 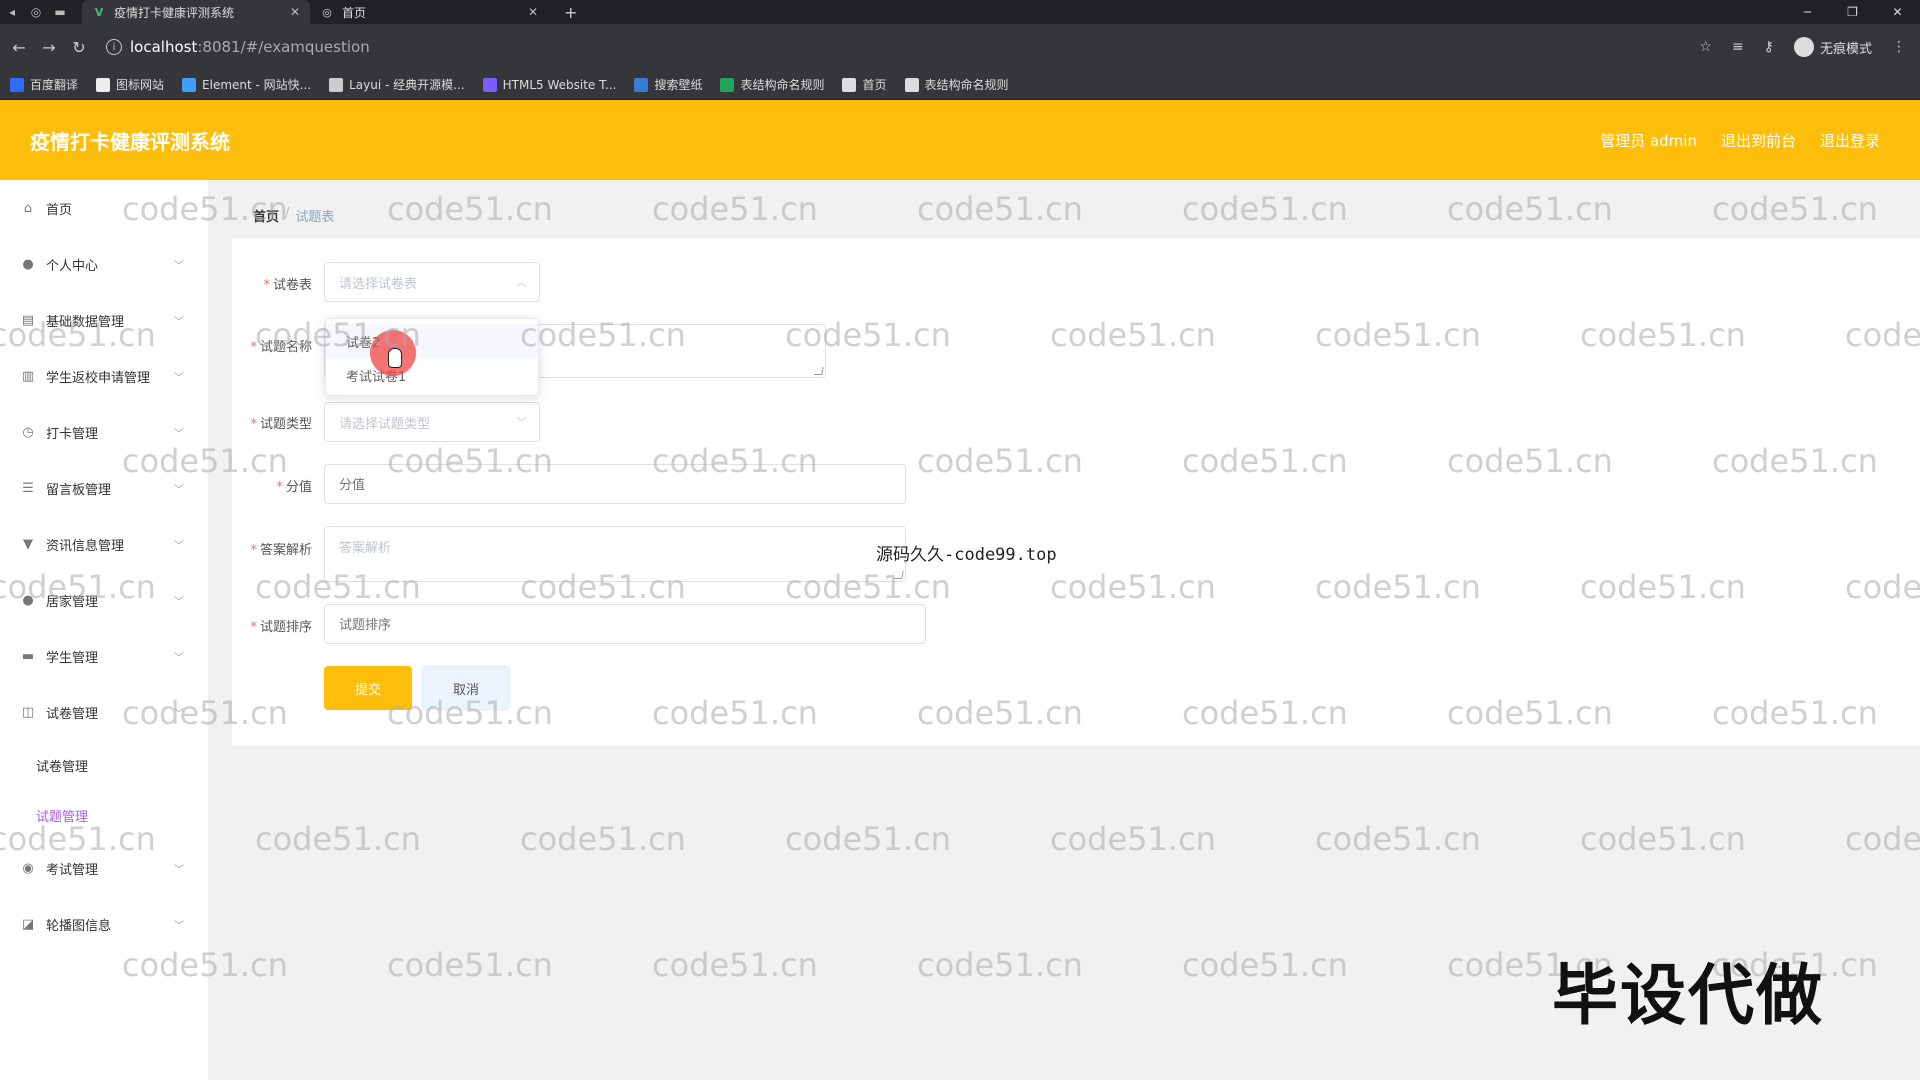 I want to click on sidebar-item-label: 打卡管理, so click(x=72, y=434).